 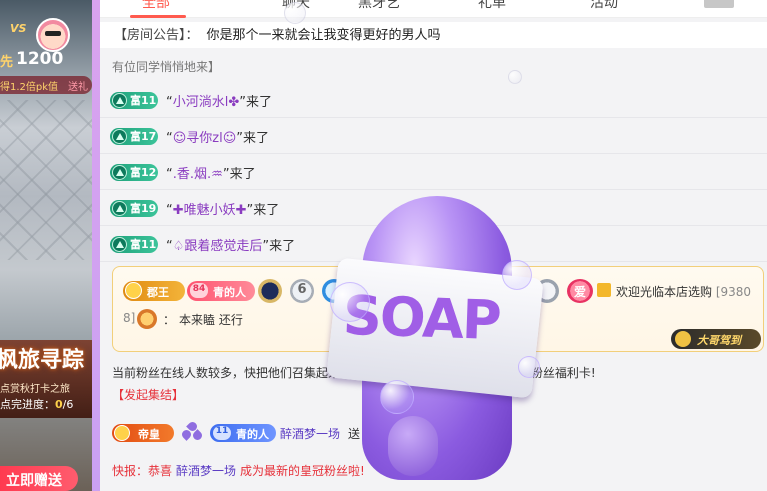 What do you see at coordinates (302, 291) in the screenshot?
I see `six-medal-icon: 6` at bounding box center [302, 291].